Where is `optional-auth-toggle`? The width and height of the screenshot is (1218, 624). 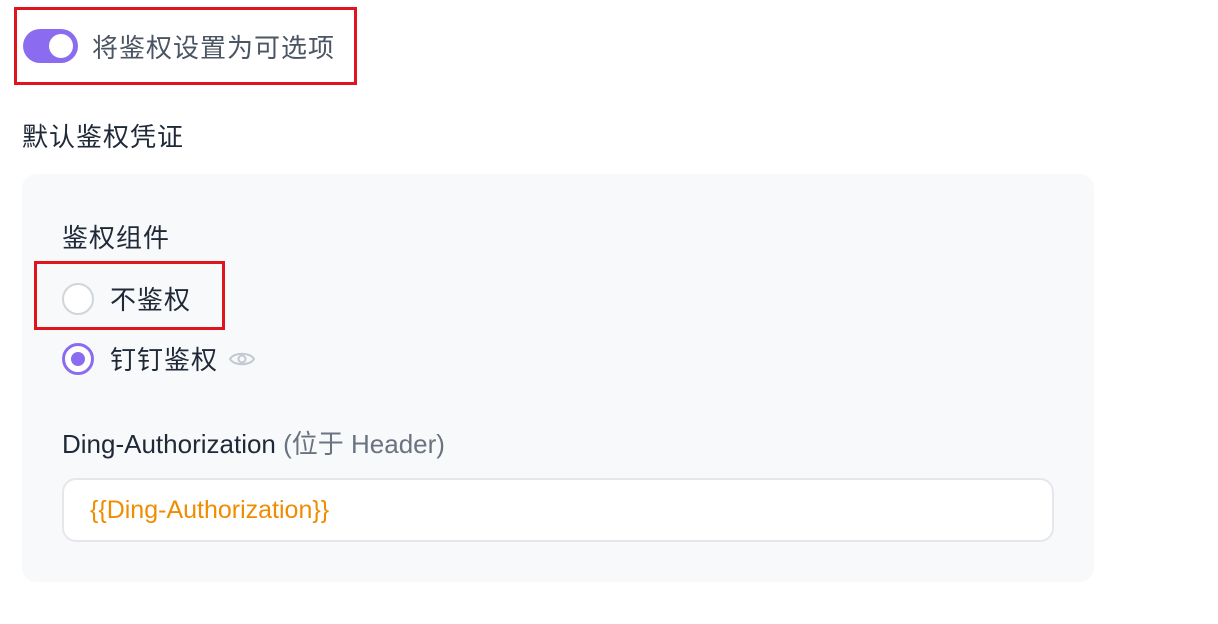
optional-auth-toggle is located at coordinates (50, 46).